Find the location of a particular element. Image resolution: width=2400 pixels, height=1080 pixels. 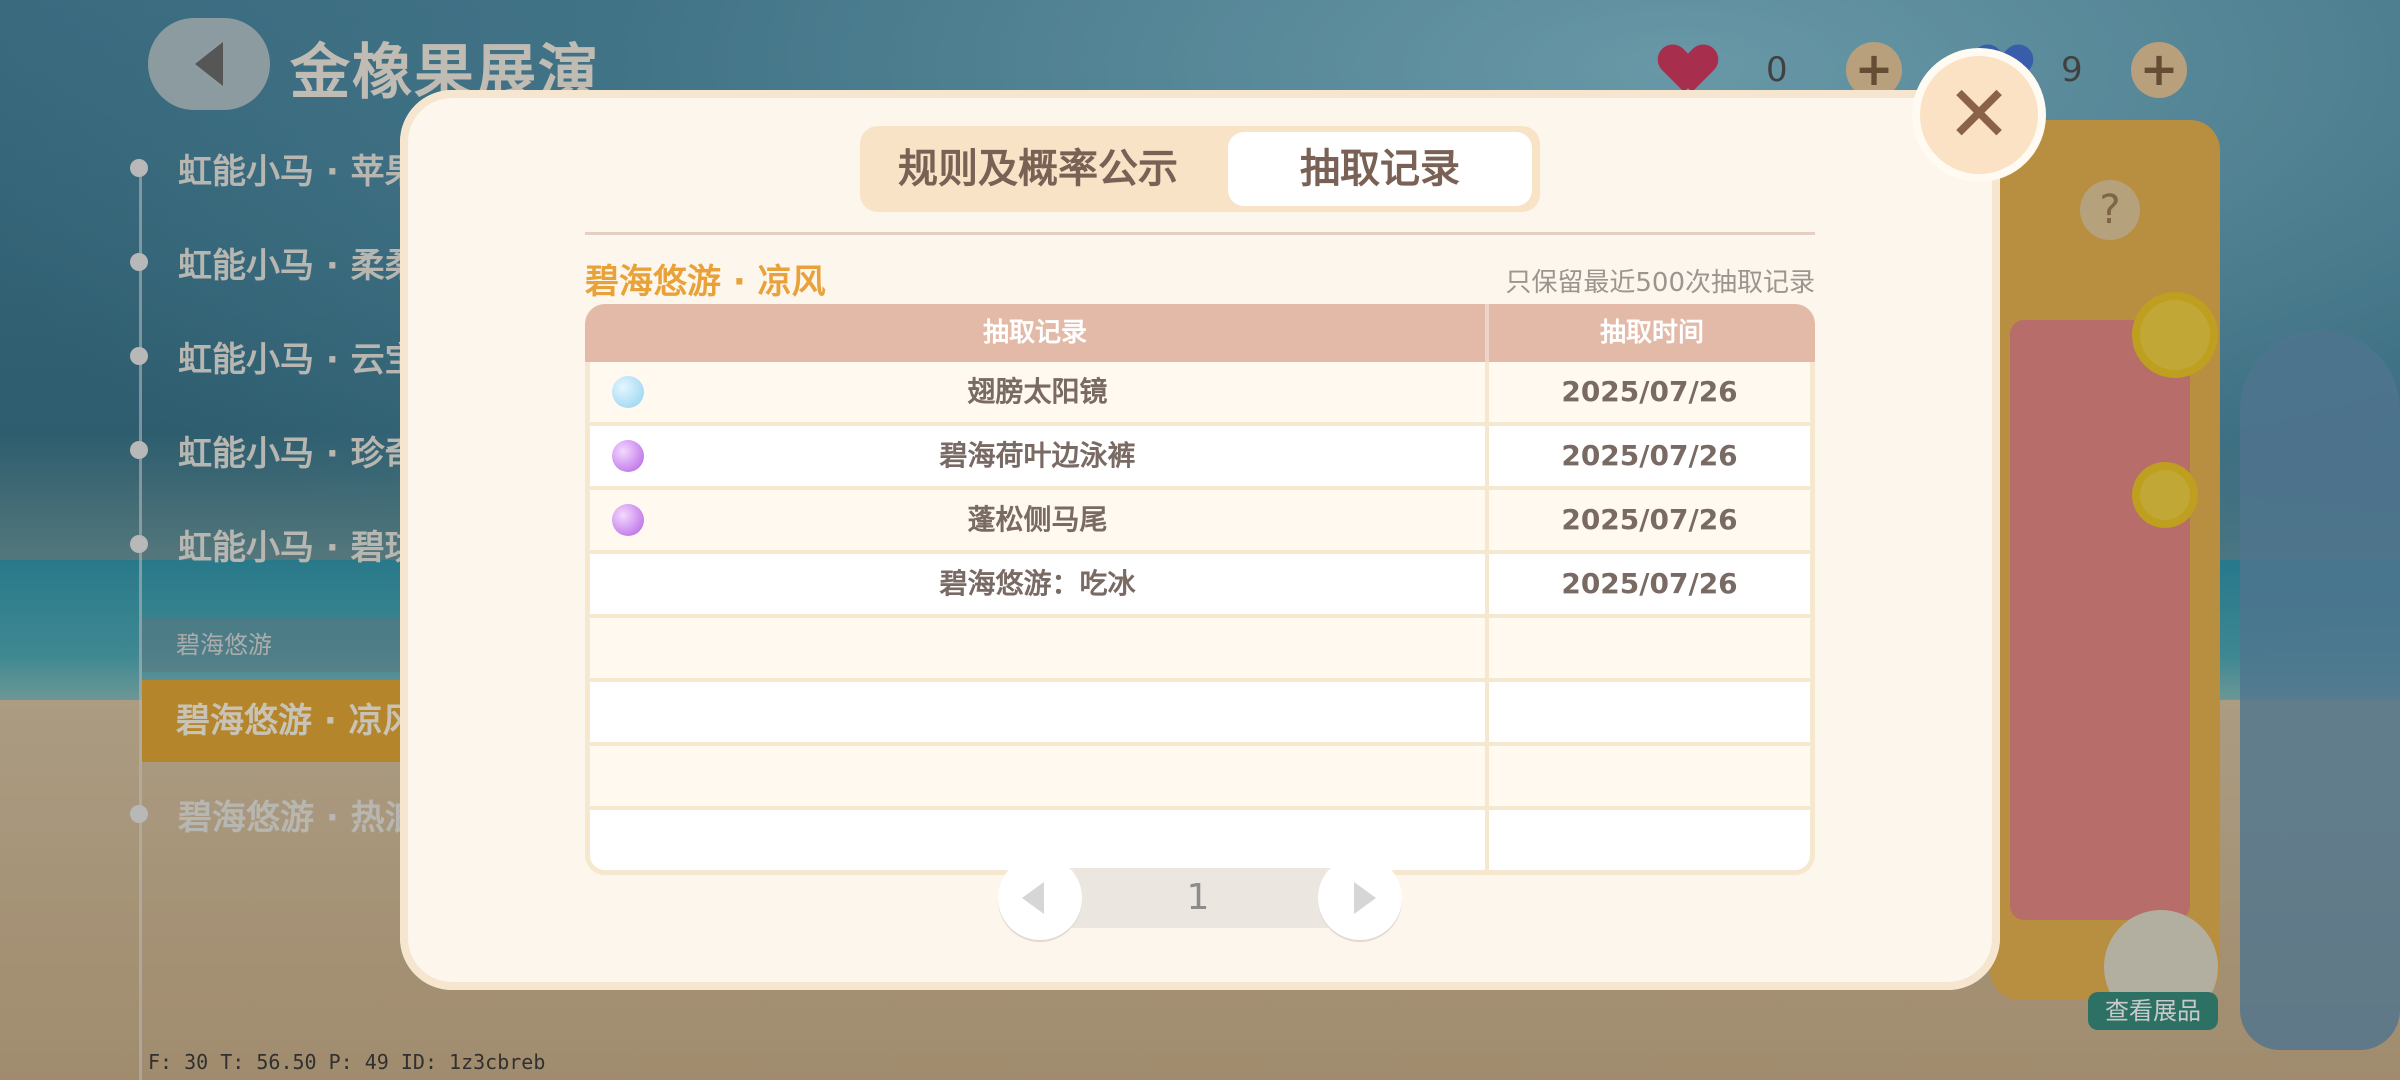

table-row: 碧海荷叶边泳裤 2025/07/26 is located at coordinates (1200, 458).